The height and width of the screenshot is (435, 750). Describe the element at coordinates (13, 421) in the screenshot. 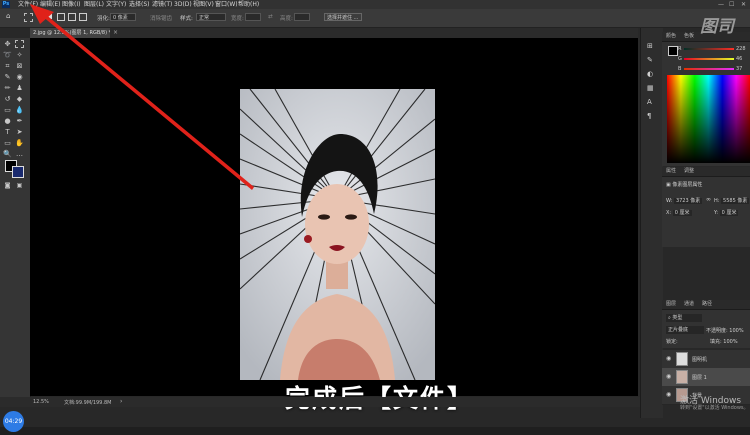

I see `video-timer: 04:29` at that location.